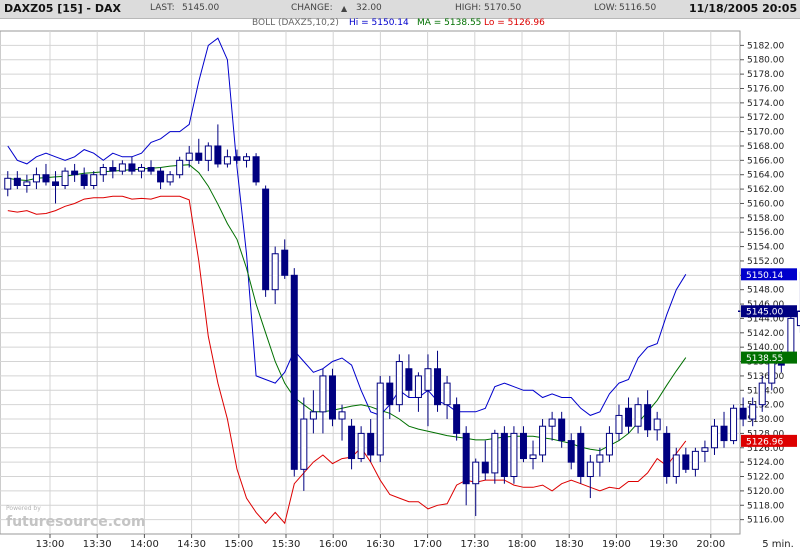  Describe the element at coordinates (765, 506) in the screenshot. I see `y-tick-label: 5118.00` at that location.